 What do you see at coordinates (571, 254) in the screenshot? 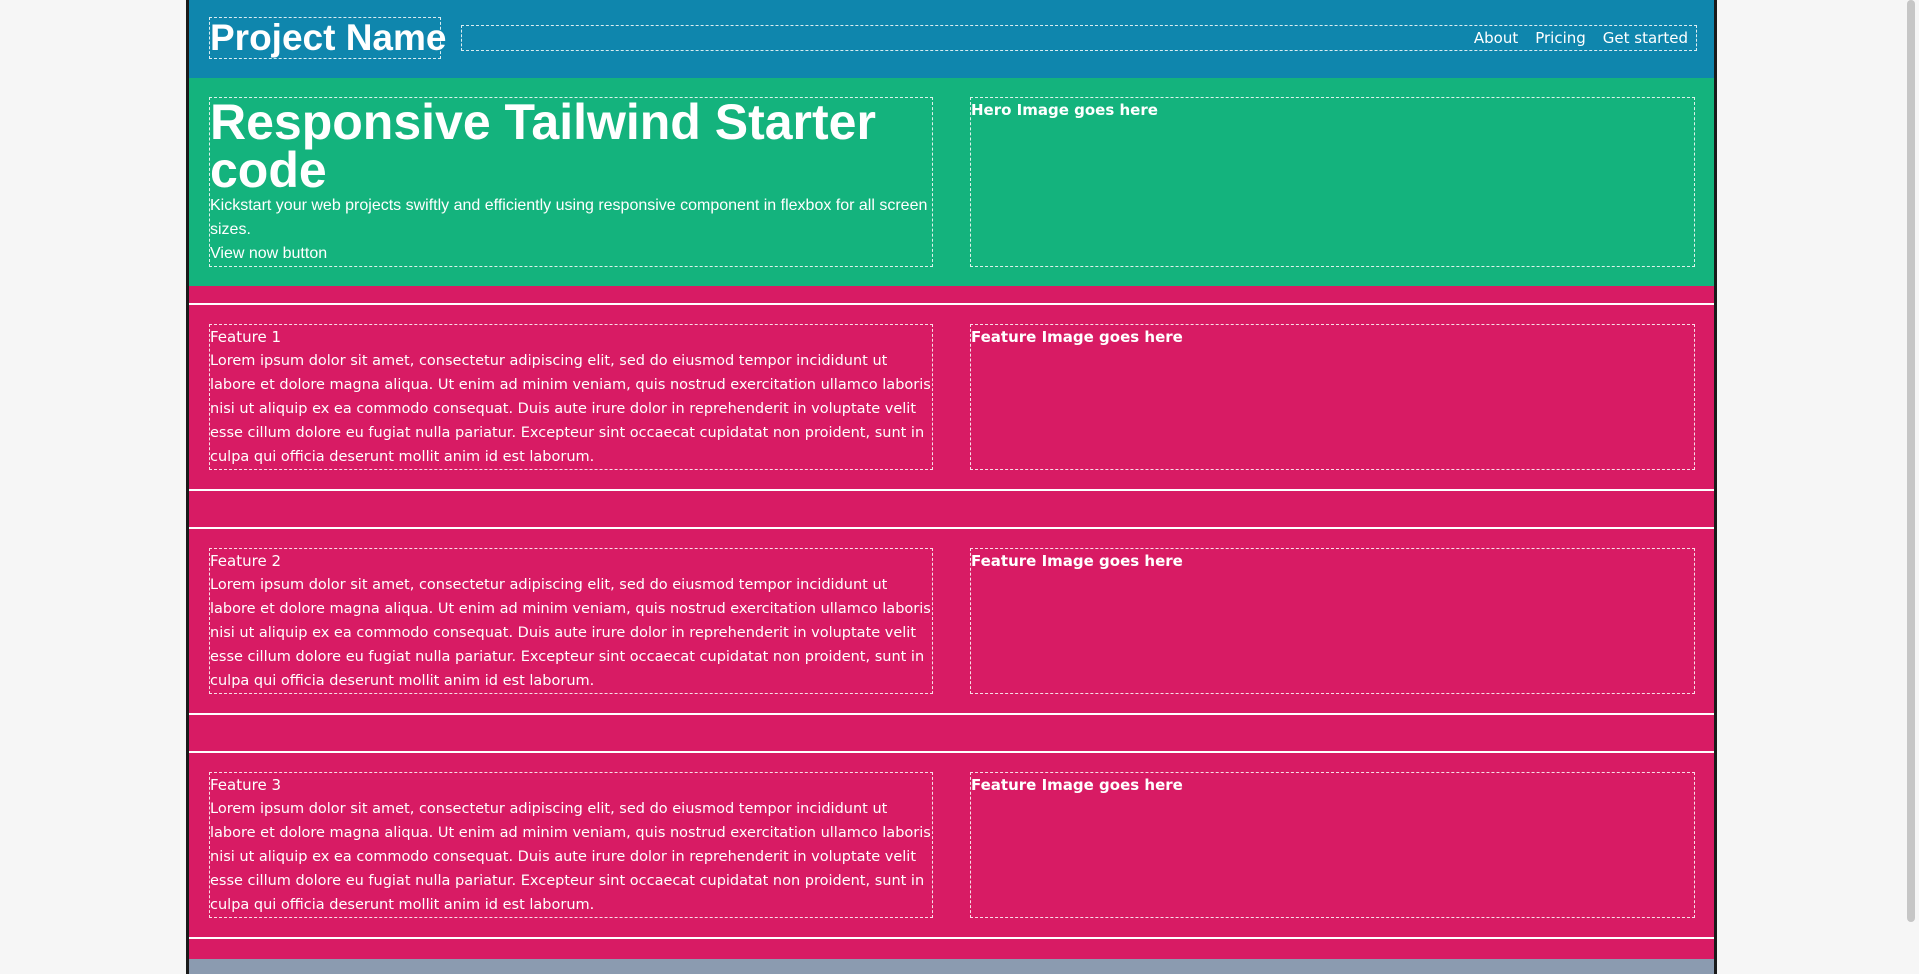
I see `view-now-button: View now button` at bounding box center [571, 254].